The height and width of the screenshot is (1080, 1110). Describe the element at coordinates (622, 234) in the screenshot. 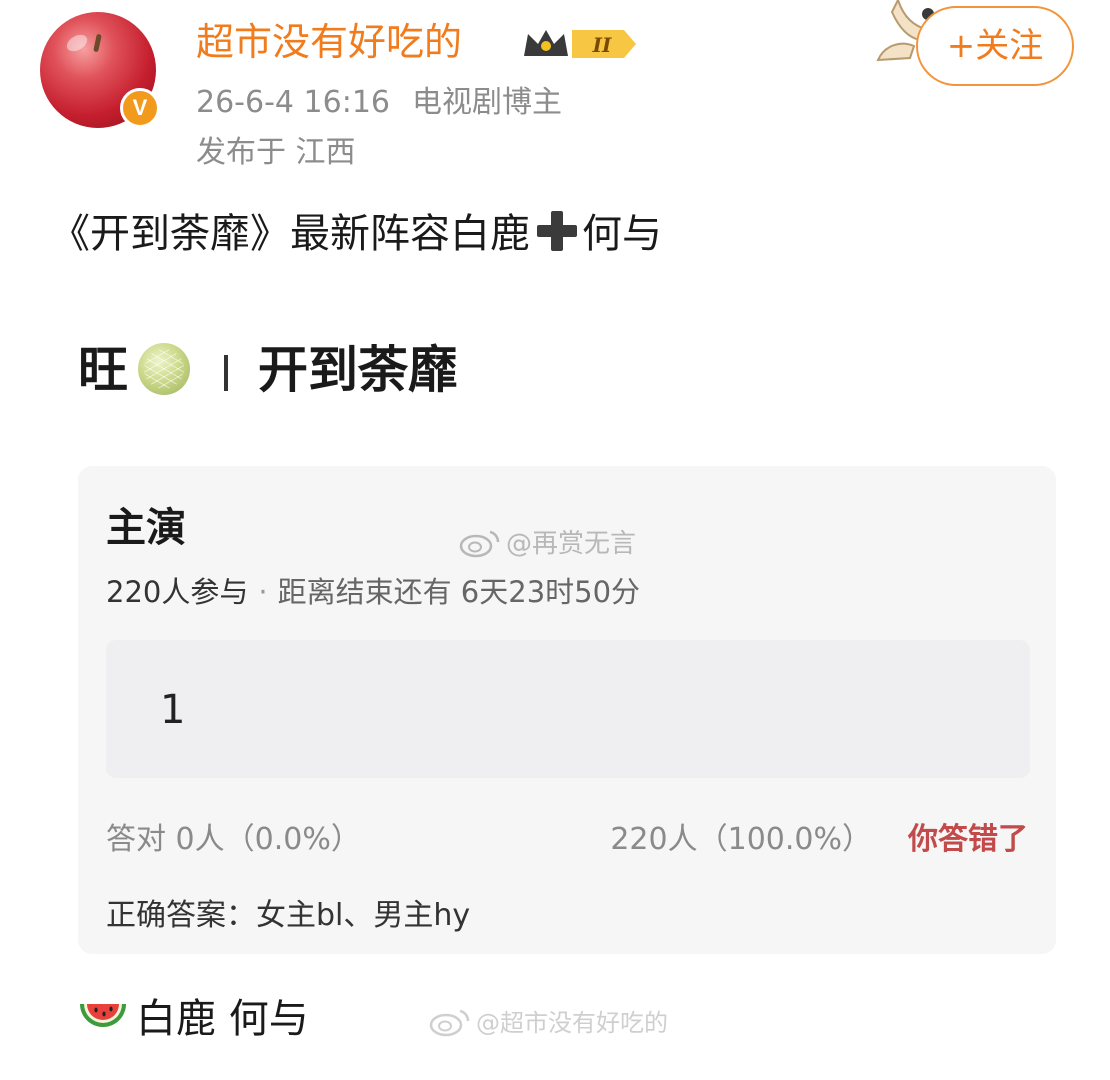

I see `post-text-tail: 何与` at that location.